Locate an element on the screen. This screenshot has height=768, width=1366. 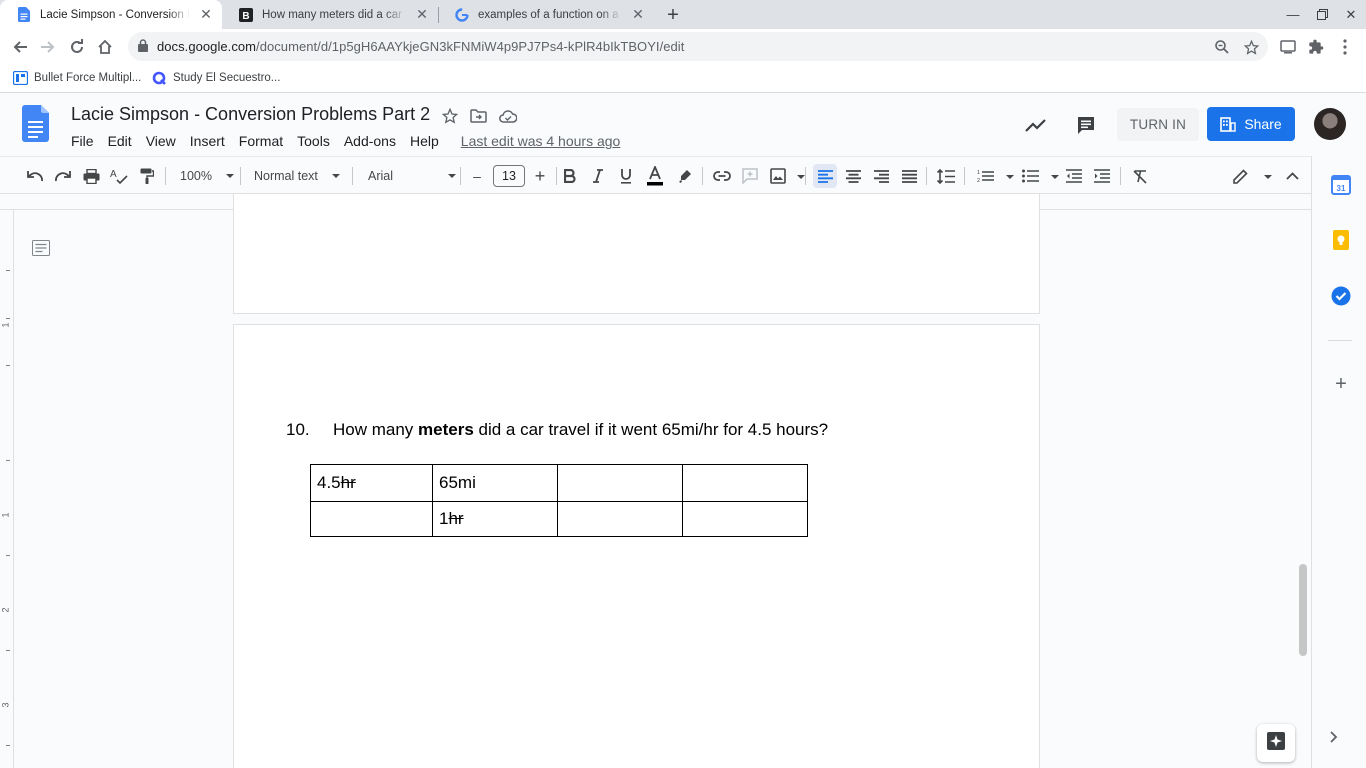
bulleted-list-icon is located at coordinates (1030, 176).